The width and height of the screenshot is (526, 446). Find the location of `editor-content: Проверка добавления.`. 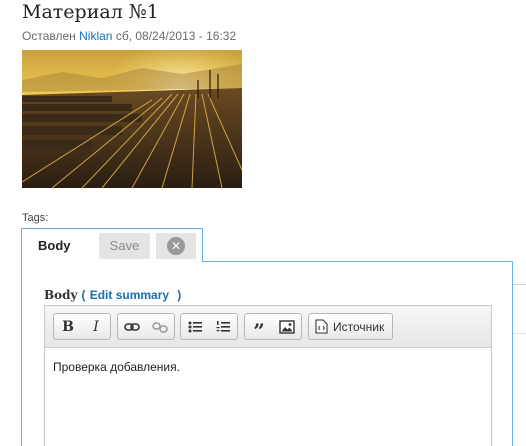

editor-content: Проверка добавления. is located at coordinates (116, 367).